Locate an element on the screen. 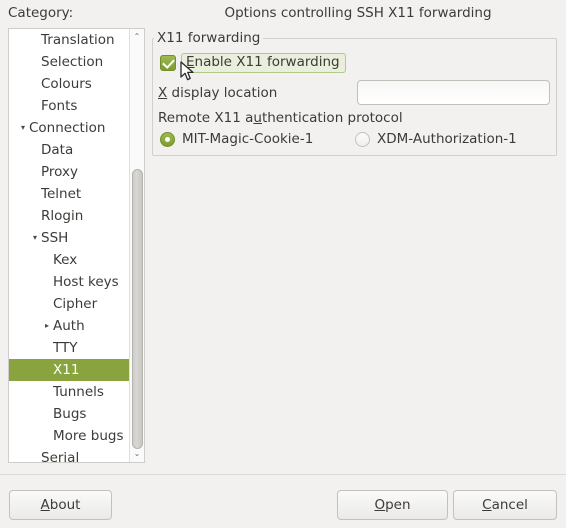 The width and height of the screenshot is (566, 528). cancel-label-rest: ancel is located at coordinates (509, 505).